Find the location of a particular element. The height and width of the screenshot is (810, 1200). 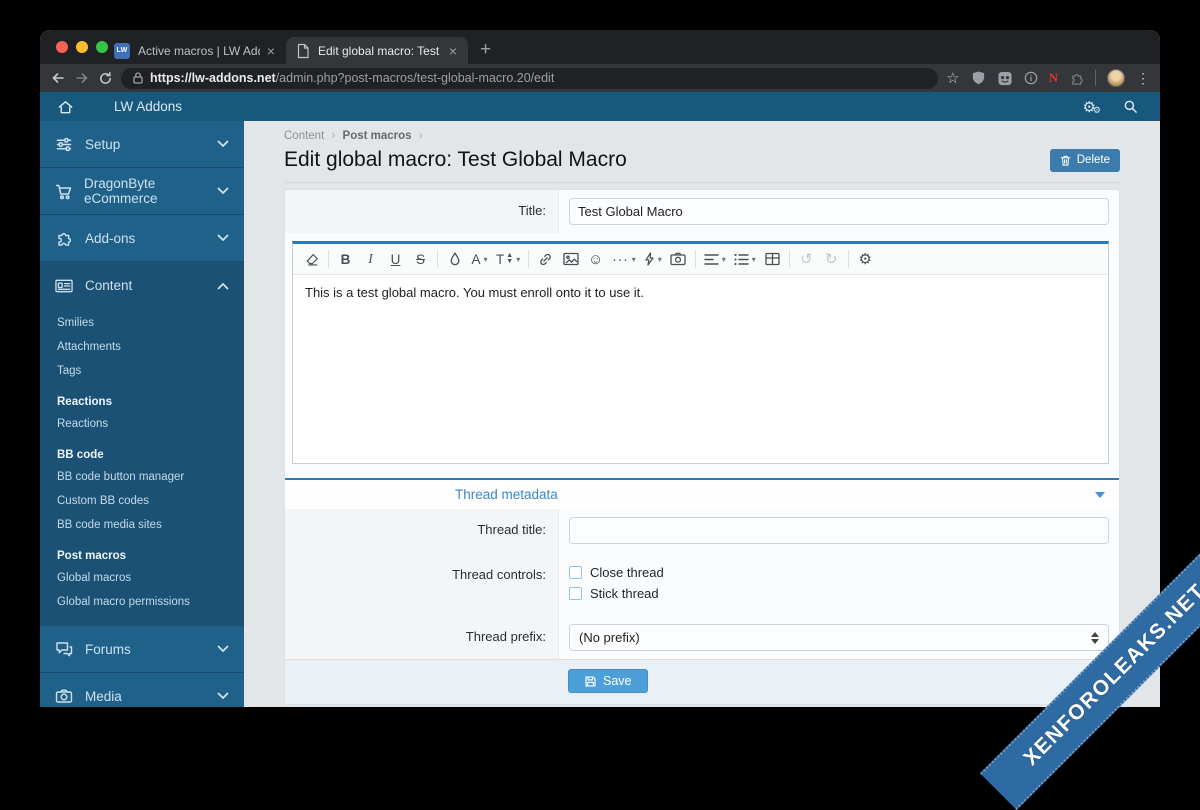

font-size-button: T ▲ ▼ ▾ is located at coordinates (508, 259).